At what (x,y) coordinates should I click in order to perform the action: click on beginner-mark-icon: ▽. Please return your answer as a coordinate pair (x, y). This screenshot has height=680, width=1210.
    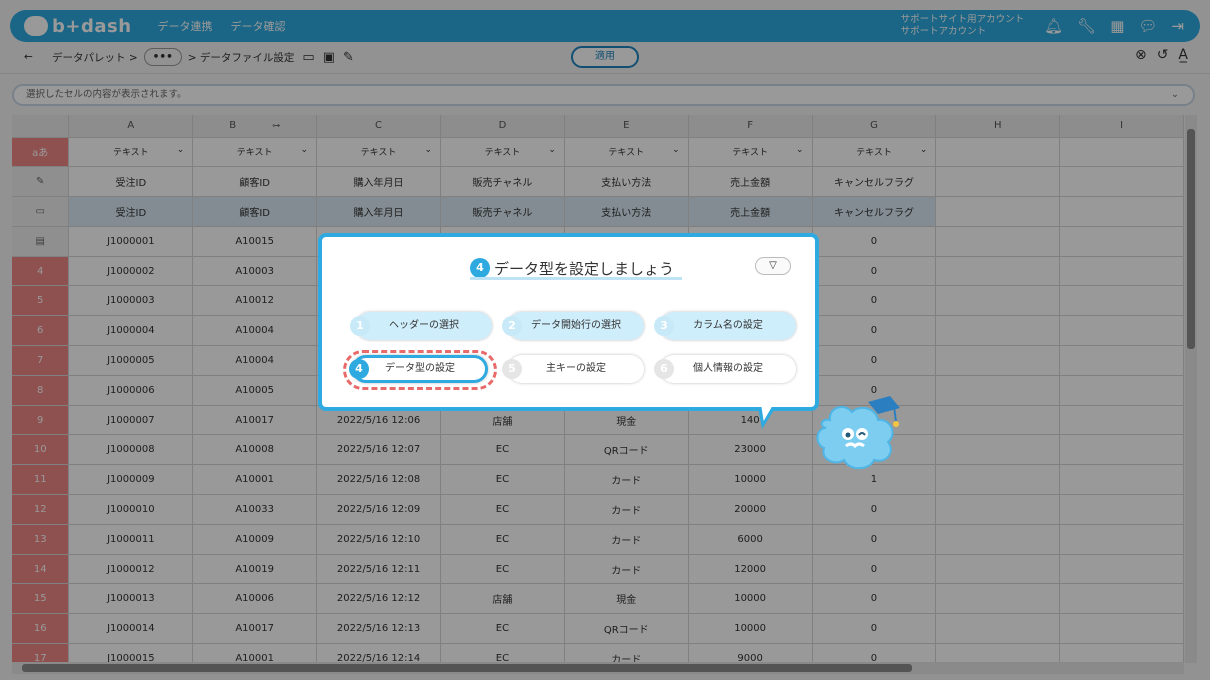
    Looking at the image, I should click on (773, 266).